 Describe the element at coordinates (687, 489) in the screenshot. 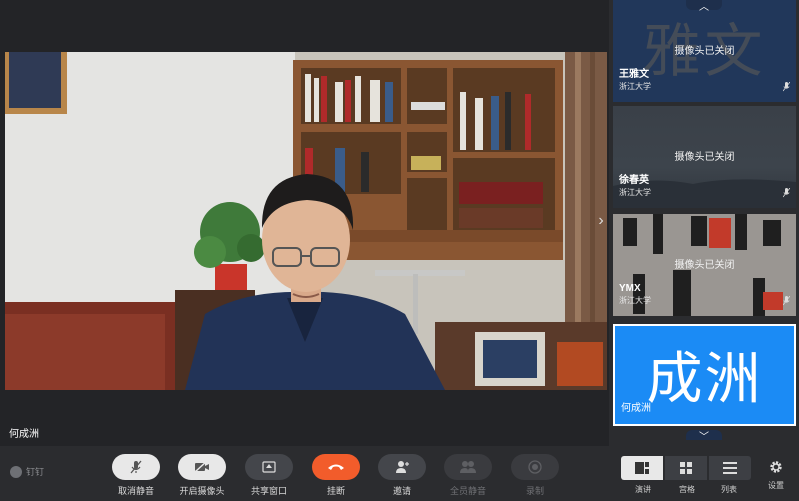

I see `grid-view-label: 宫格` at that location.